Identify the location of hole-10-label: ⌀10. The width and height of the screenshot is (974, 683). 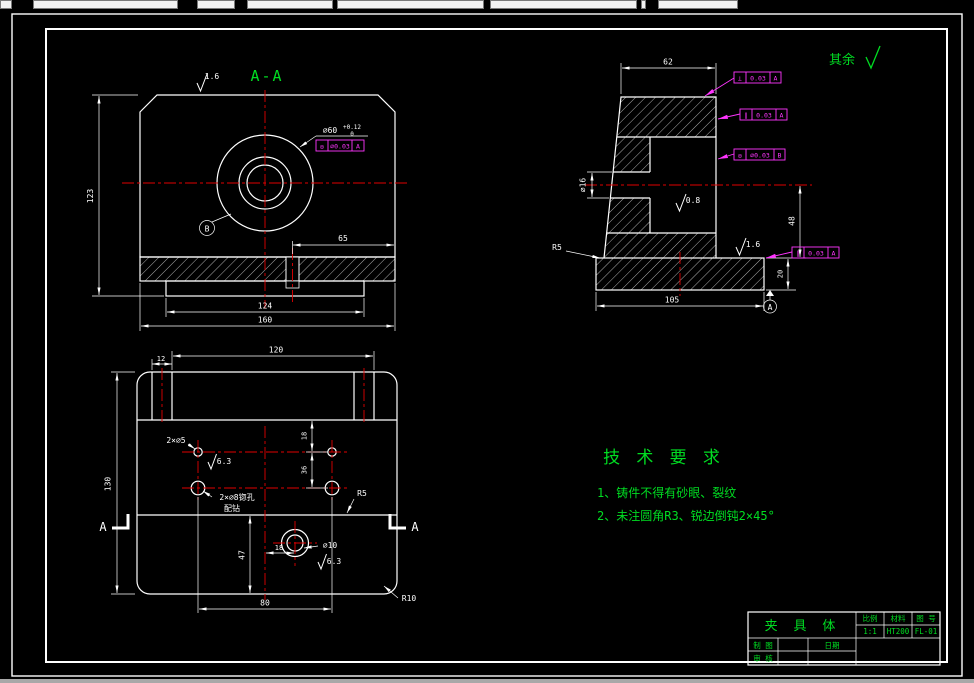
(330, 545).